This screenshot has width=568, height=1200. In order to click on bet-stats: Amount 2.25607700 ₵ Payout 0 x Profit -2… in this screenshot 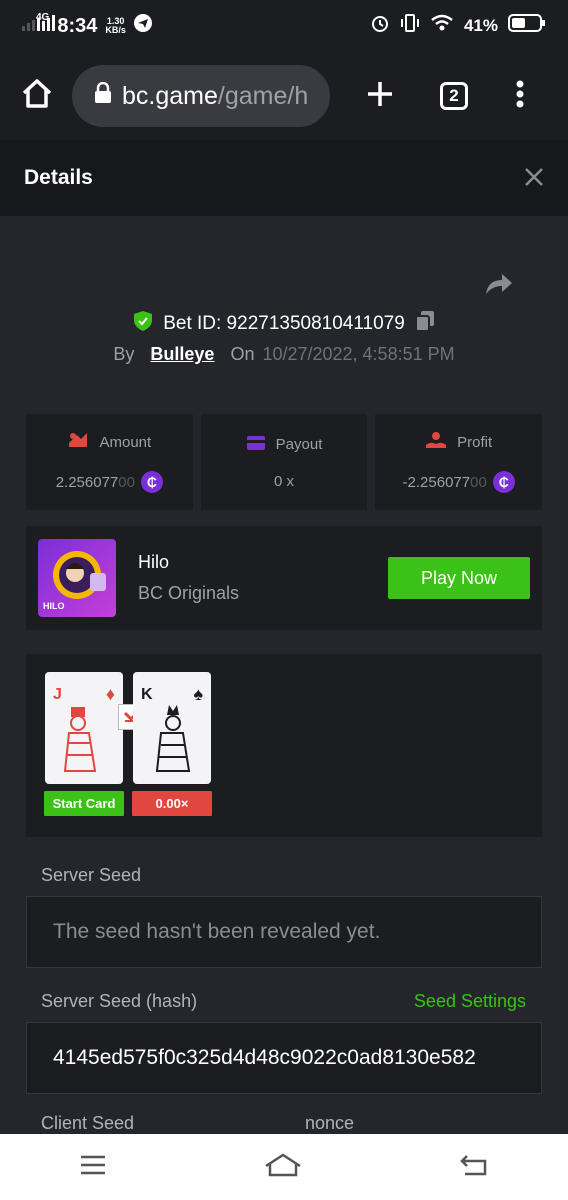, I will do `click(284, 462)`.